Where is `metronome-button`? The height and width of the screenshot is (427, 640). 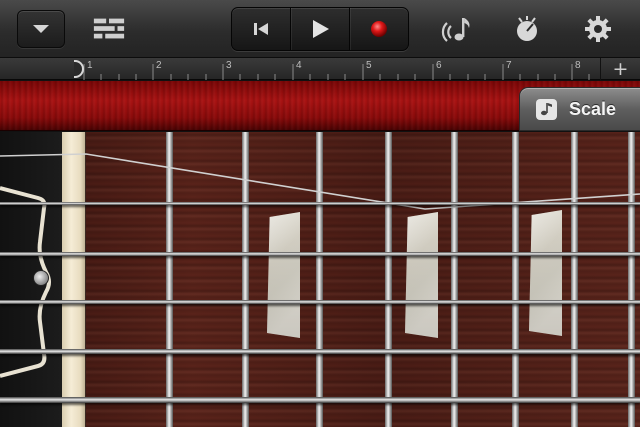 metronome-button is located at coordinates (527, 29).